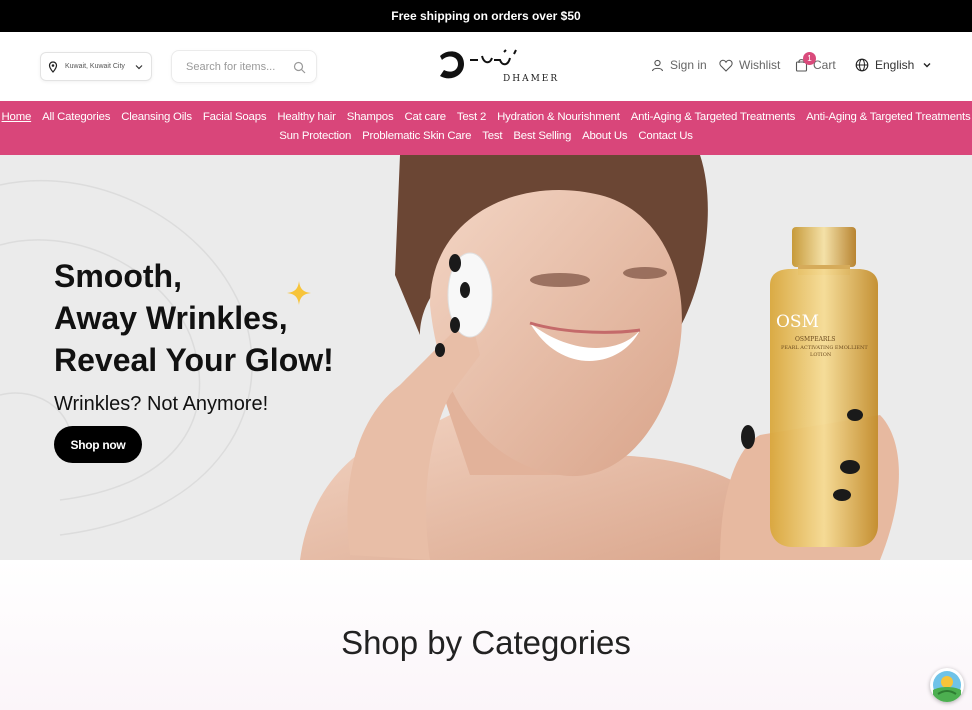 The height and width of the screenshot is (710, 972). I want to click on search-input, so click(236, 66).